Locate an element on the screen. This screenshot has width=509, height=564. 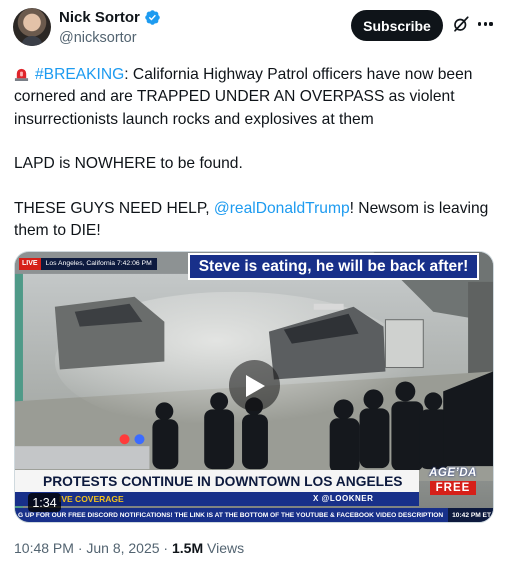
author-name-row: Nick Sortor is located at coordinates (110, 17).